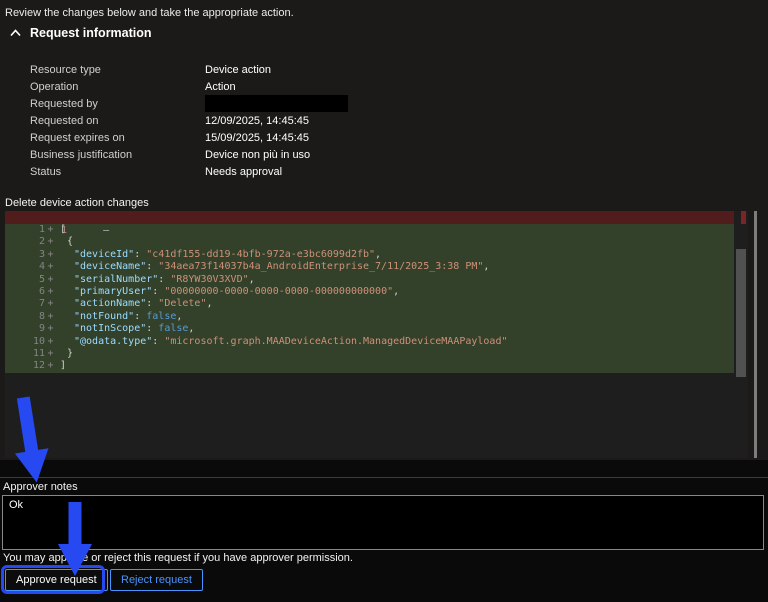 Image resolution: width=768 pixels, height=602 pixels. Describe the element at coordinates (743, 217) in the screenshot. I see `overview-ruler-removed-mark` at that location.